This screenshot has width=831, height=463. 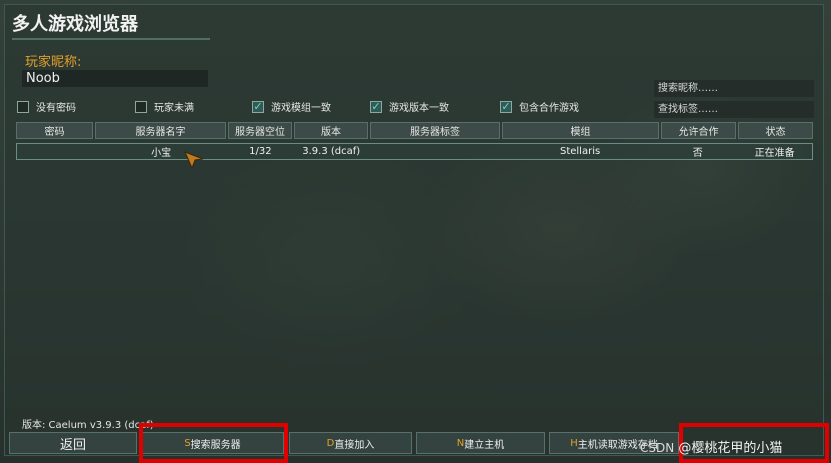 I want to click on nickname-input, so click(x=115, y=78).